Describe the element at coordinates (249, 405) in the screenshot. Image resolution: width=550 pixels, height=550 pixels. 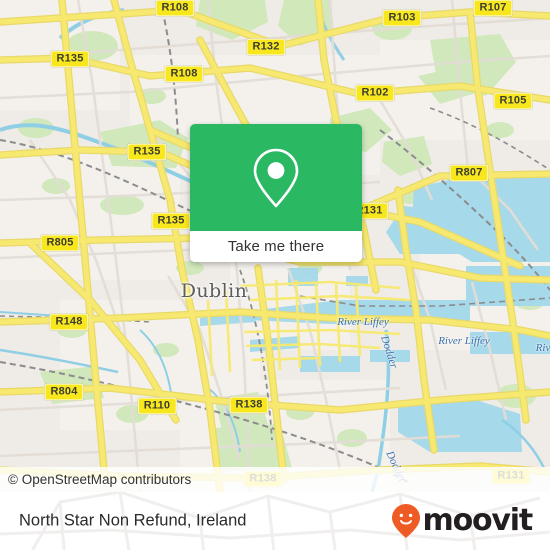
I see `road-shield: R138` at that location.